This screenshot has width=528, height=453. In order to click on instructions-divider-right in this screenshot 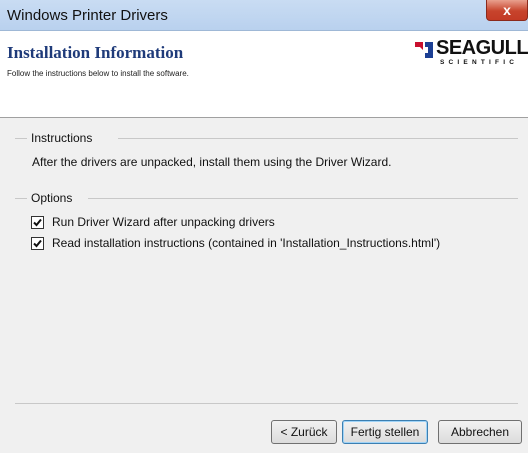, I will do `click(318, 138)`.